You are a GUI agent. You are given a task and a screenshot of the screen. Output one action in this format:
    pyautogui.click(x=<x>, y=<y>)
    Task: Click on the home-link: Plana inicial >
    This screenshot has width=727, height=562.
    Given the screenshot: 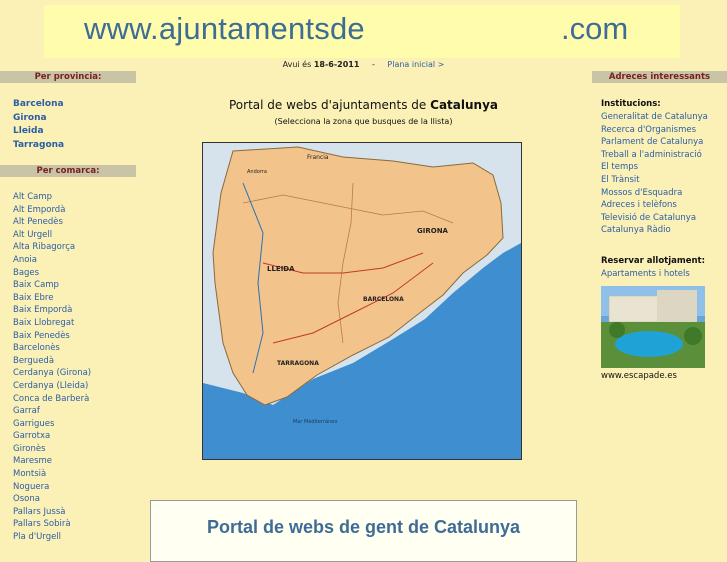 What is the action you would take?
    pyautogui.click(x=415, y=64)
    